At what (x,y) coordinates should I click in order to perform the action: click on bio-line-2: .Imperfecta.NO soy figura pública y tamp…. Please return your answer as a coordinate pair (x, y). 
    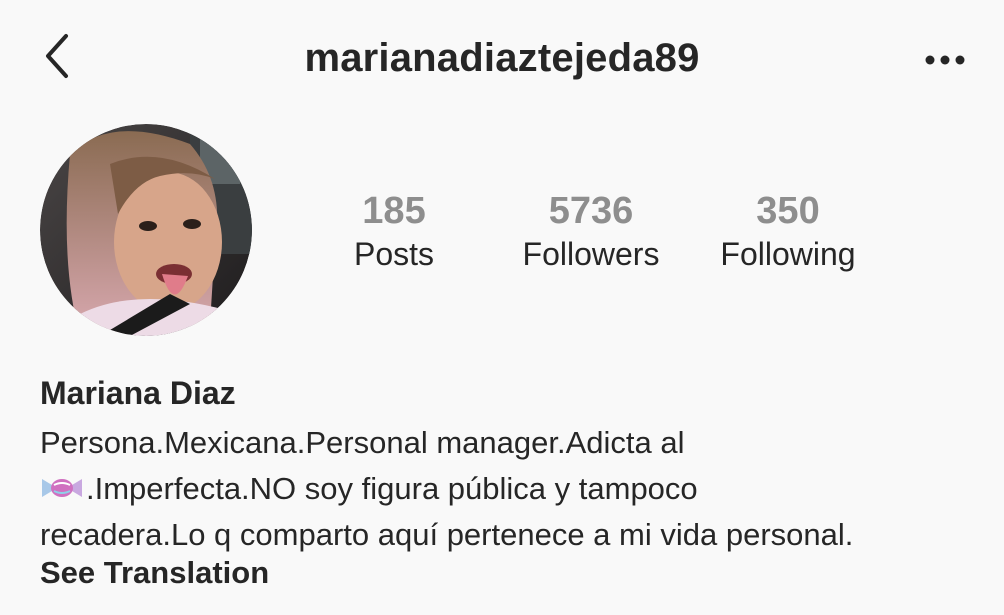
    Looking at the image, I should click on (517, 489).